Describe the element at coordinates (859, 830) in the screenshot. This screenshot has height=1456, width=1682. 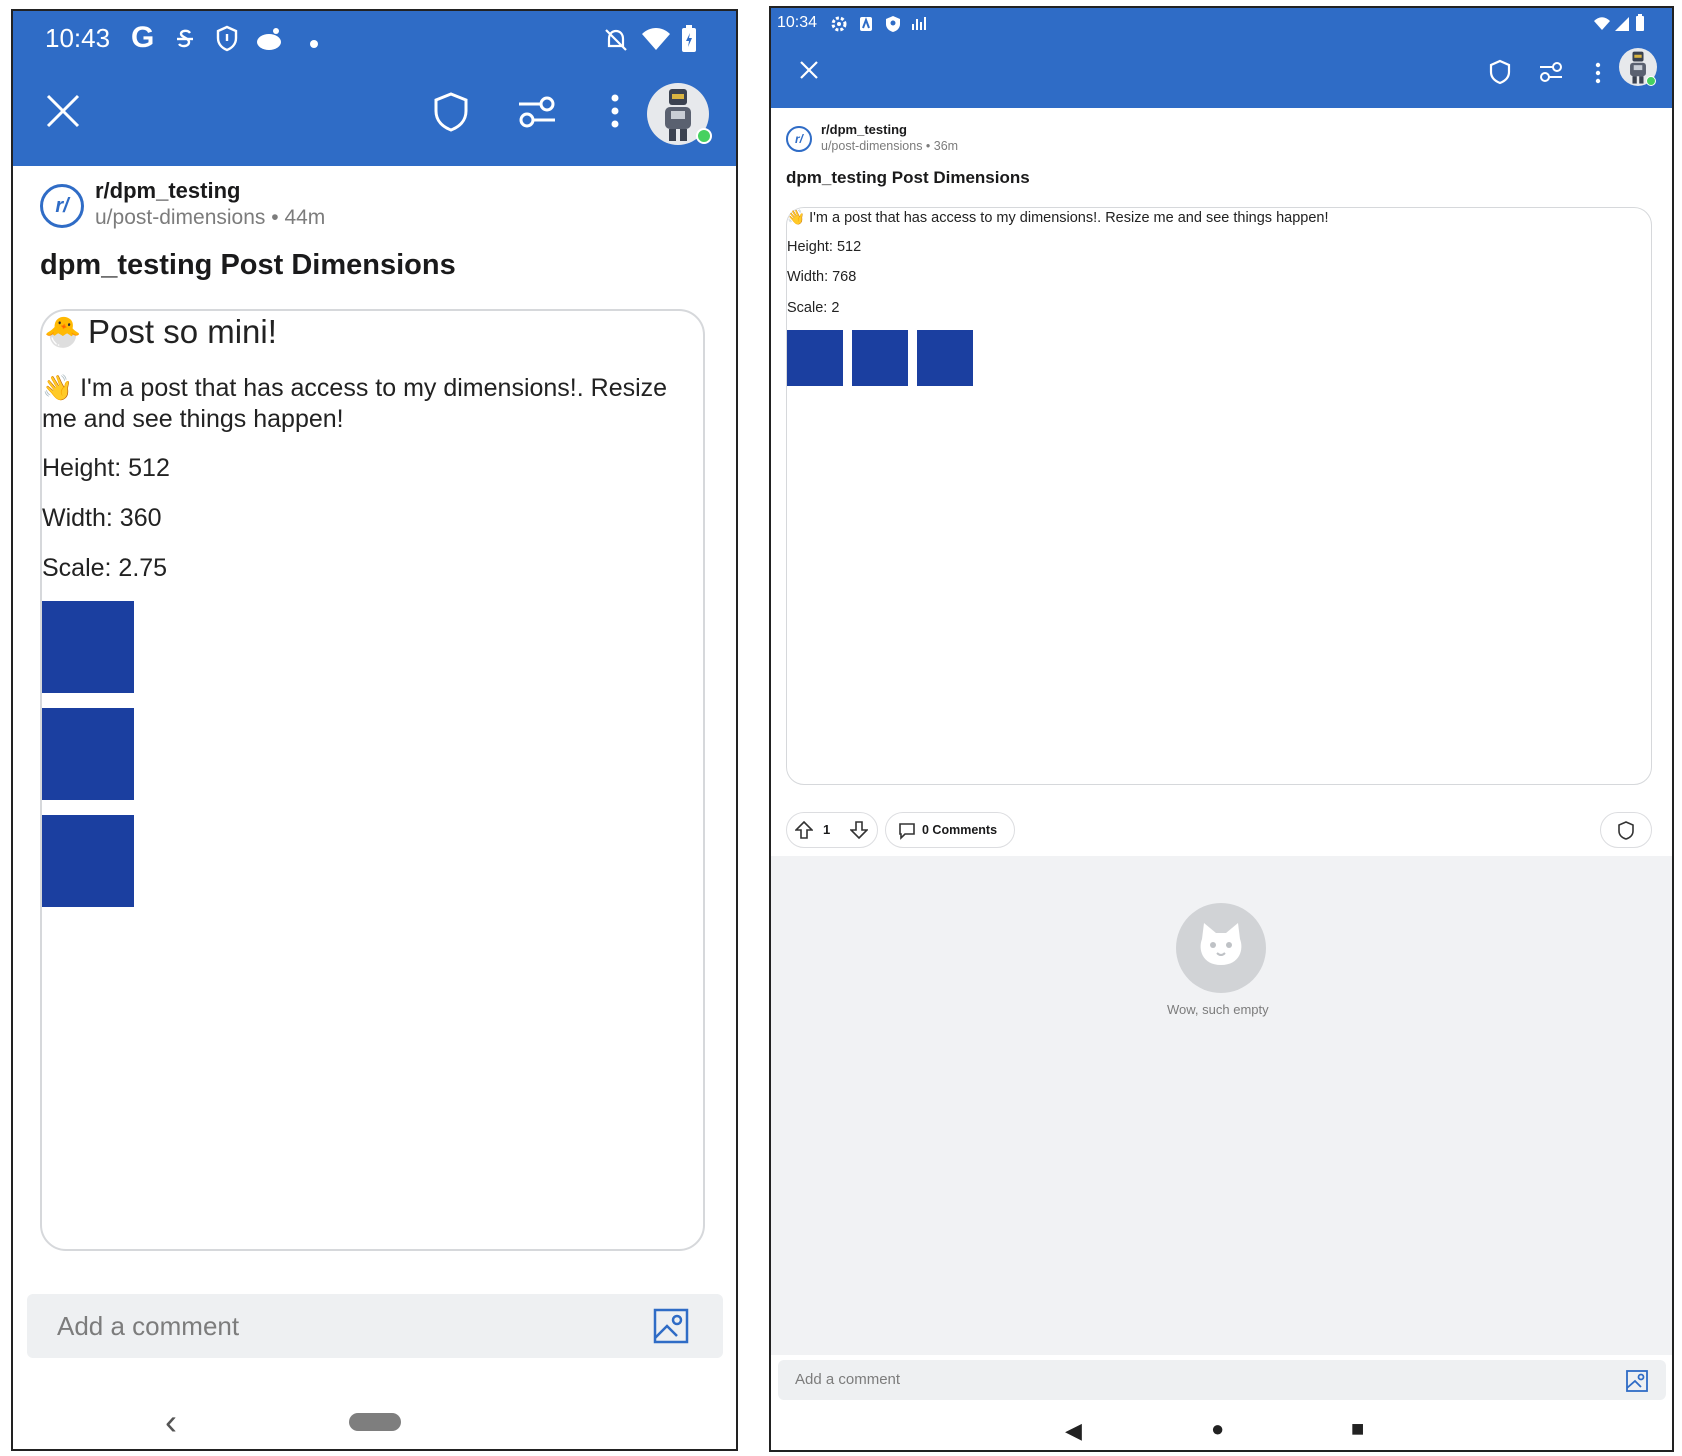
I see `downvote-arrow-icon` at that location.